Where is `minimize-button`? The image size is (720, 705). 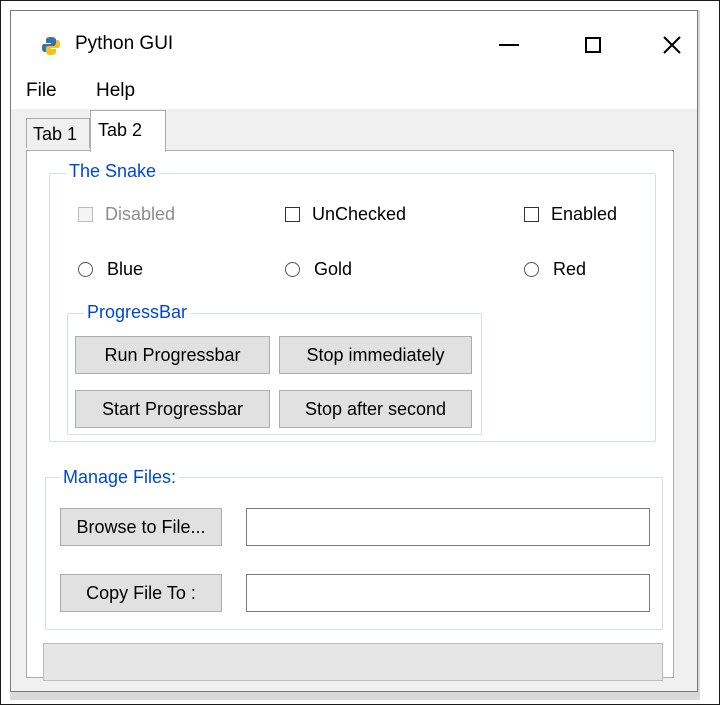
minimize-button is located at coordinates (509, 45).